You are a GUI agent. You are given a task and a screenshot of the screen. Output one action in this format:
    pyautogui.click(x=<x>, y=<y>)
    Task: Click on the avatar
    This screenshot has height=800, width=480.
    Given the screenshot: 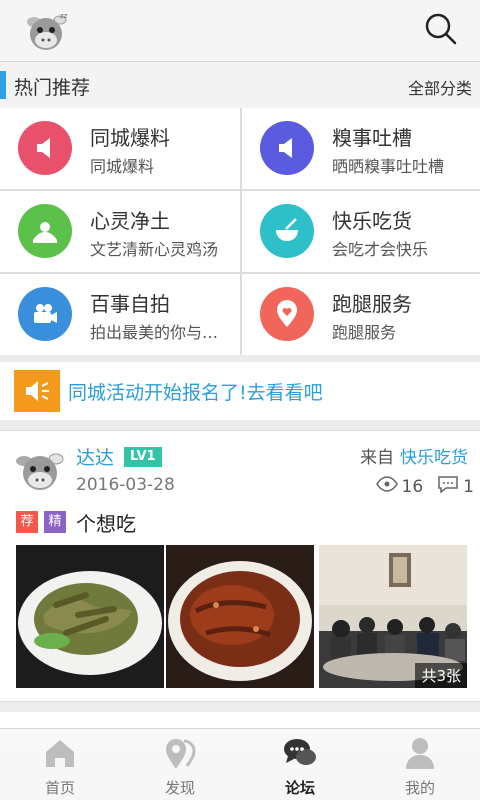 What is the action you would take?
    pyautogui.click(x=40, y=471)
    